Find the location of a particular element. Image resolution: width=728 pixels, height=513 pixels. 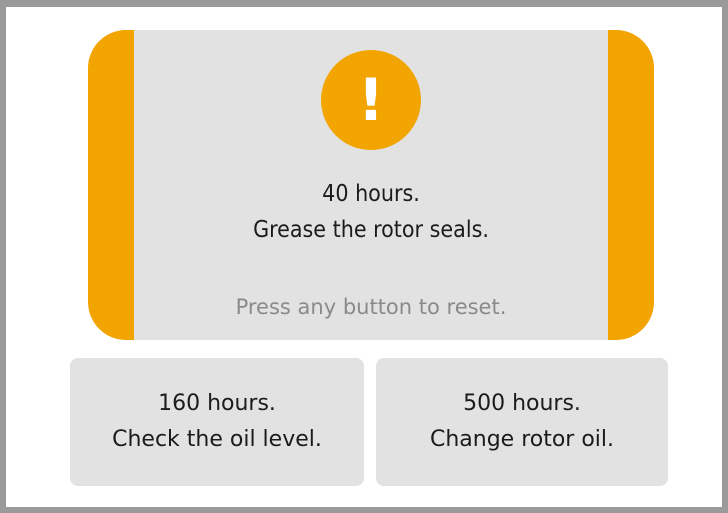

task-description: Change rotor oil. is located at coordinates (522, 439).